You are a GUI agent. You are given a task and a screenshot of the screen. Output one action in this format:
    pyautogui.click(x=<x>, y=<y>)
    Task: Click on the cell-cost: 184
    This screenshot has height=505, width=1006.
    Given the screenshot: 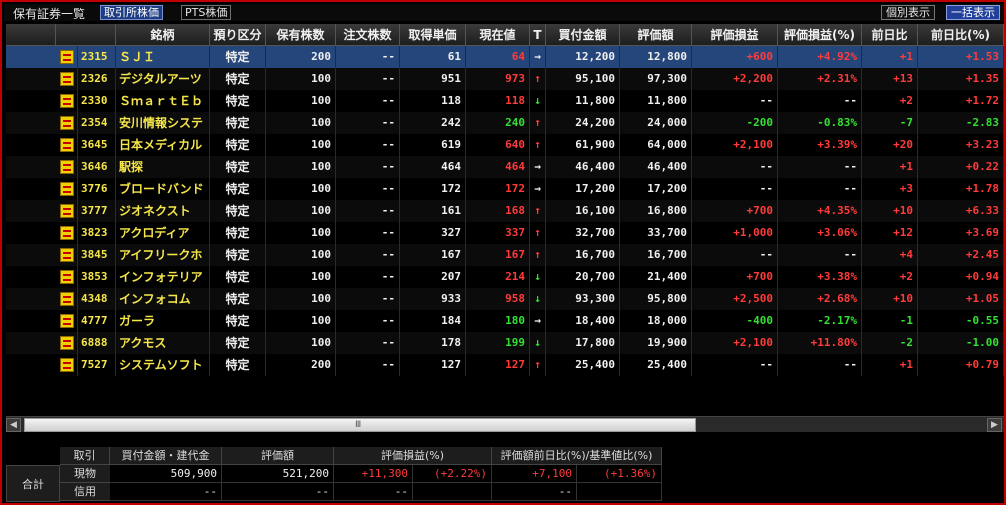 What is the action you would take?
    pyautogui.click(x=433, y=321)
    